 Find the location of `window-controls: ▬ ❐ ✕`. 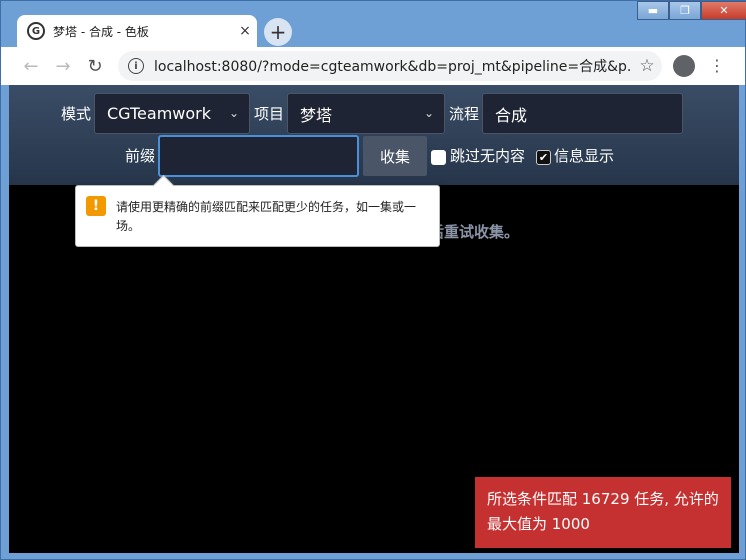

window-controls: ▬ ❐ ✕ is located at coordinates (691, 11).